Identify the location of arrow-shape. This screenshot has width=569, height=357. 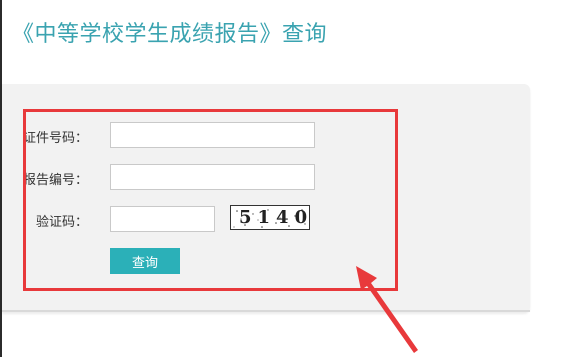
(387, 309).